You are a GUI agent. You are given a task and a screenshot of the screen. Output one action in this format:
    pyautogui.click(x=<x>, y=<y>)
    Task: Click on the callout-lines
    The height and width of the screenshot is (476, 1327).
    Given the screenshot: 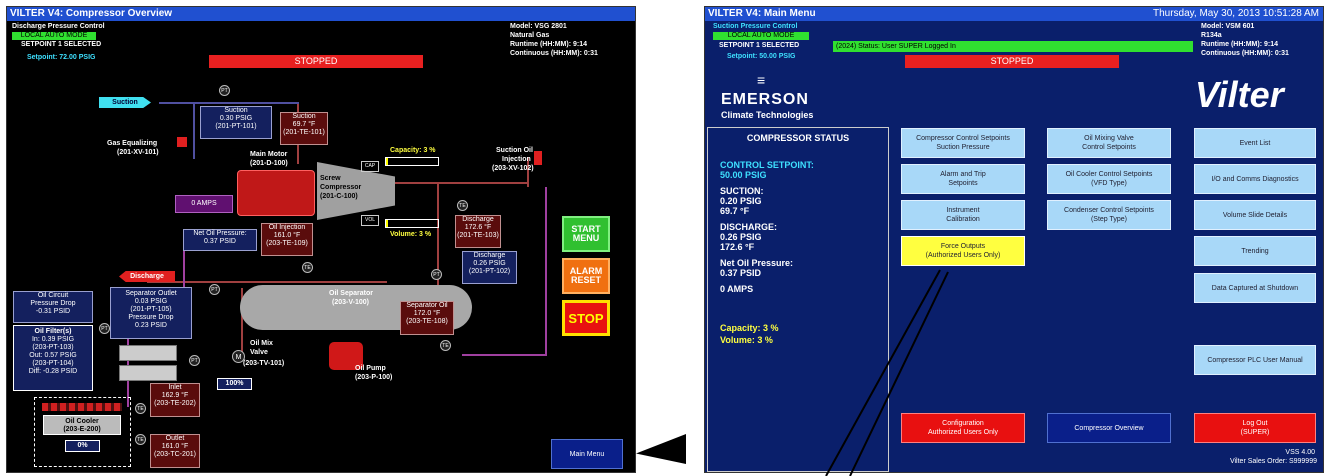 What is the action you would take?
    pyautogui.click(x=887, y=372)
    